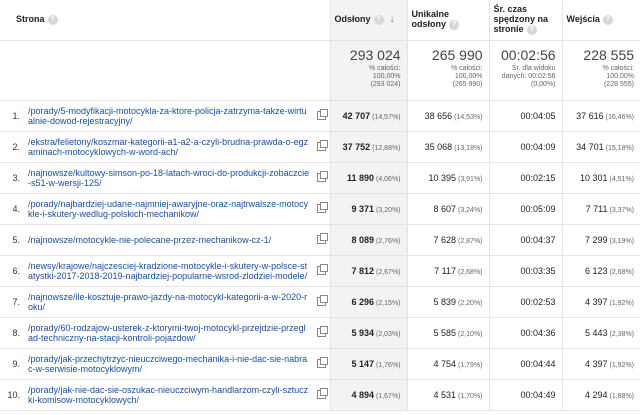 Image resolution: width=640 pixels, height=415 pixels. Describe the element at coordinates (619, 84) in the screenshot. I see `totals-entries-line3: (228 555)` at that location.